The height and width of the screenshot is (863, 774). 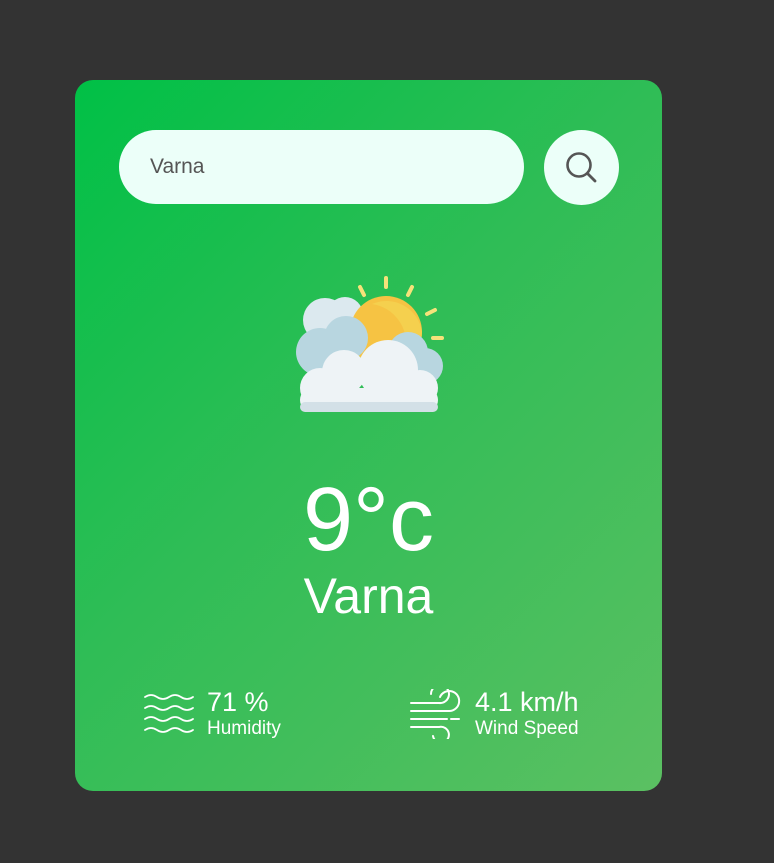 What do you see at coordinates (435, 714) in the screenshot?
I see `wind-icon` at bounding box center [435, 714].